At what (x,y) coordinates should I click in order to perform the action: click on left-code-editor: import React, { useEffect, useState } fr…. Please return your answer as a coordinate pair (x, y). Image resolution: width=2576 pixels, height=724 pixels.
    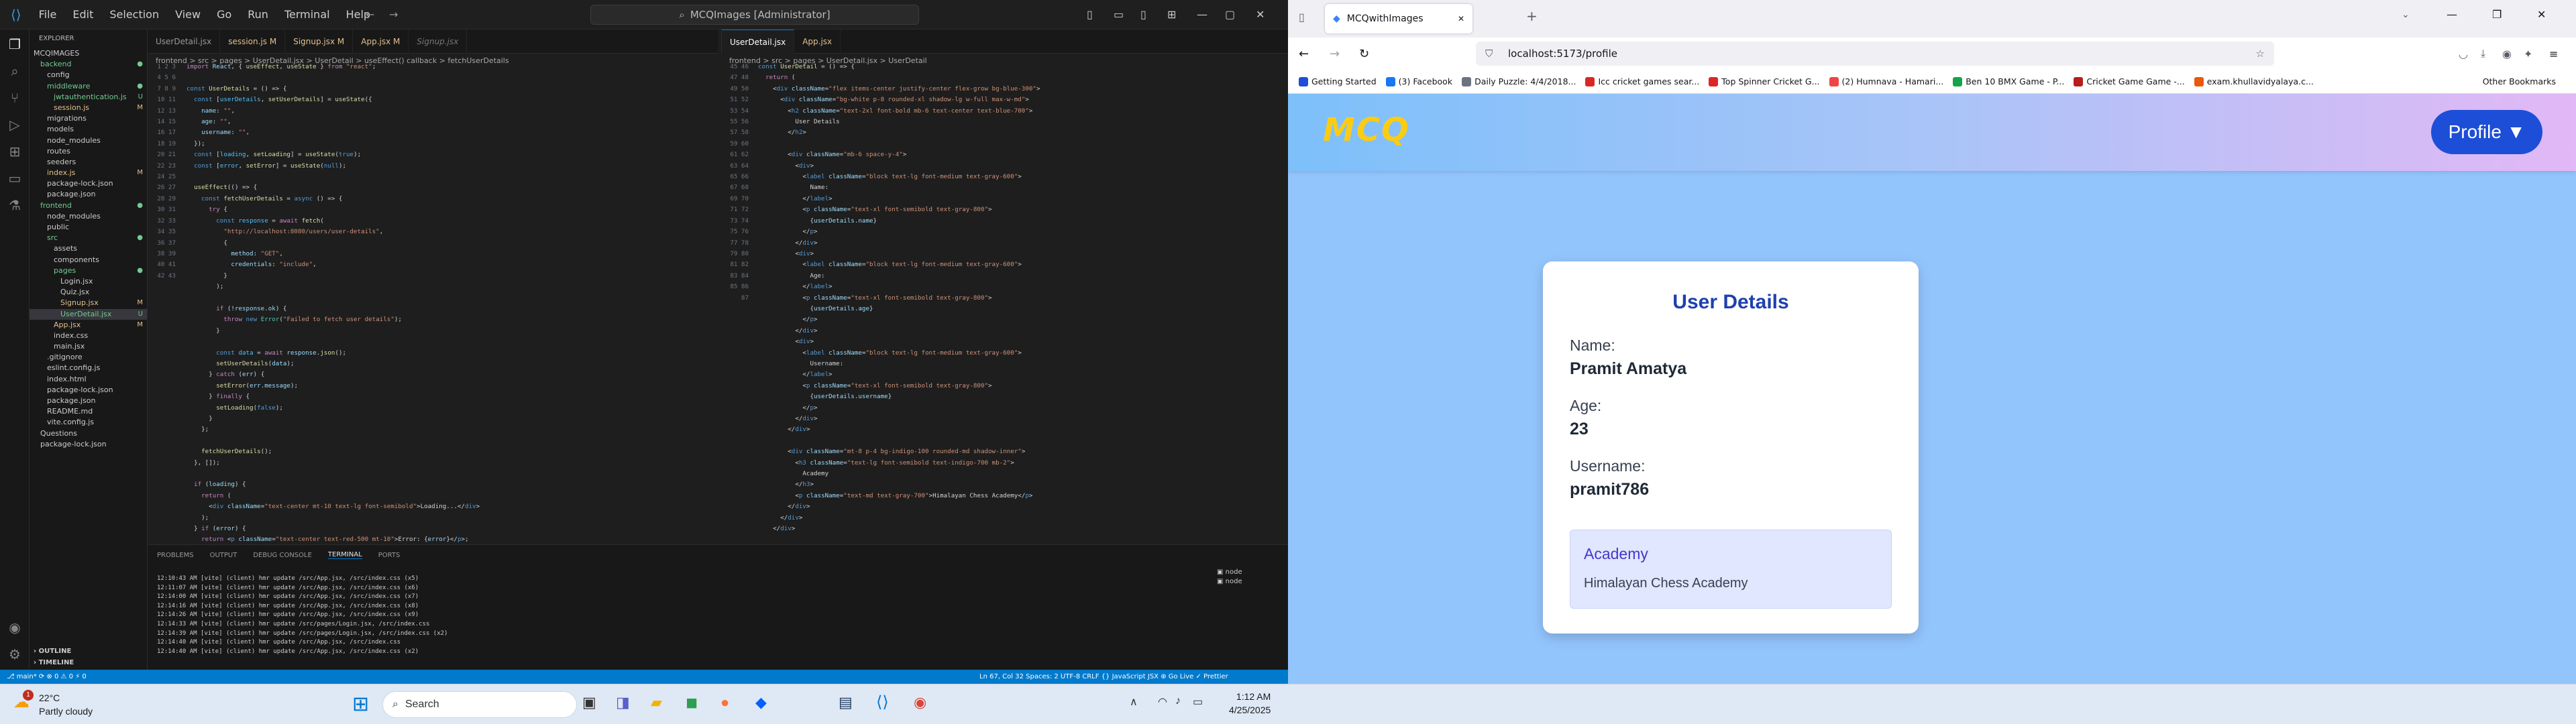
    Looking at the image, I should click on (451, 303).